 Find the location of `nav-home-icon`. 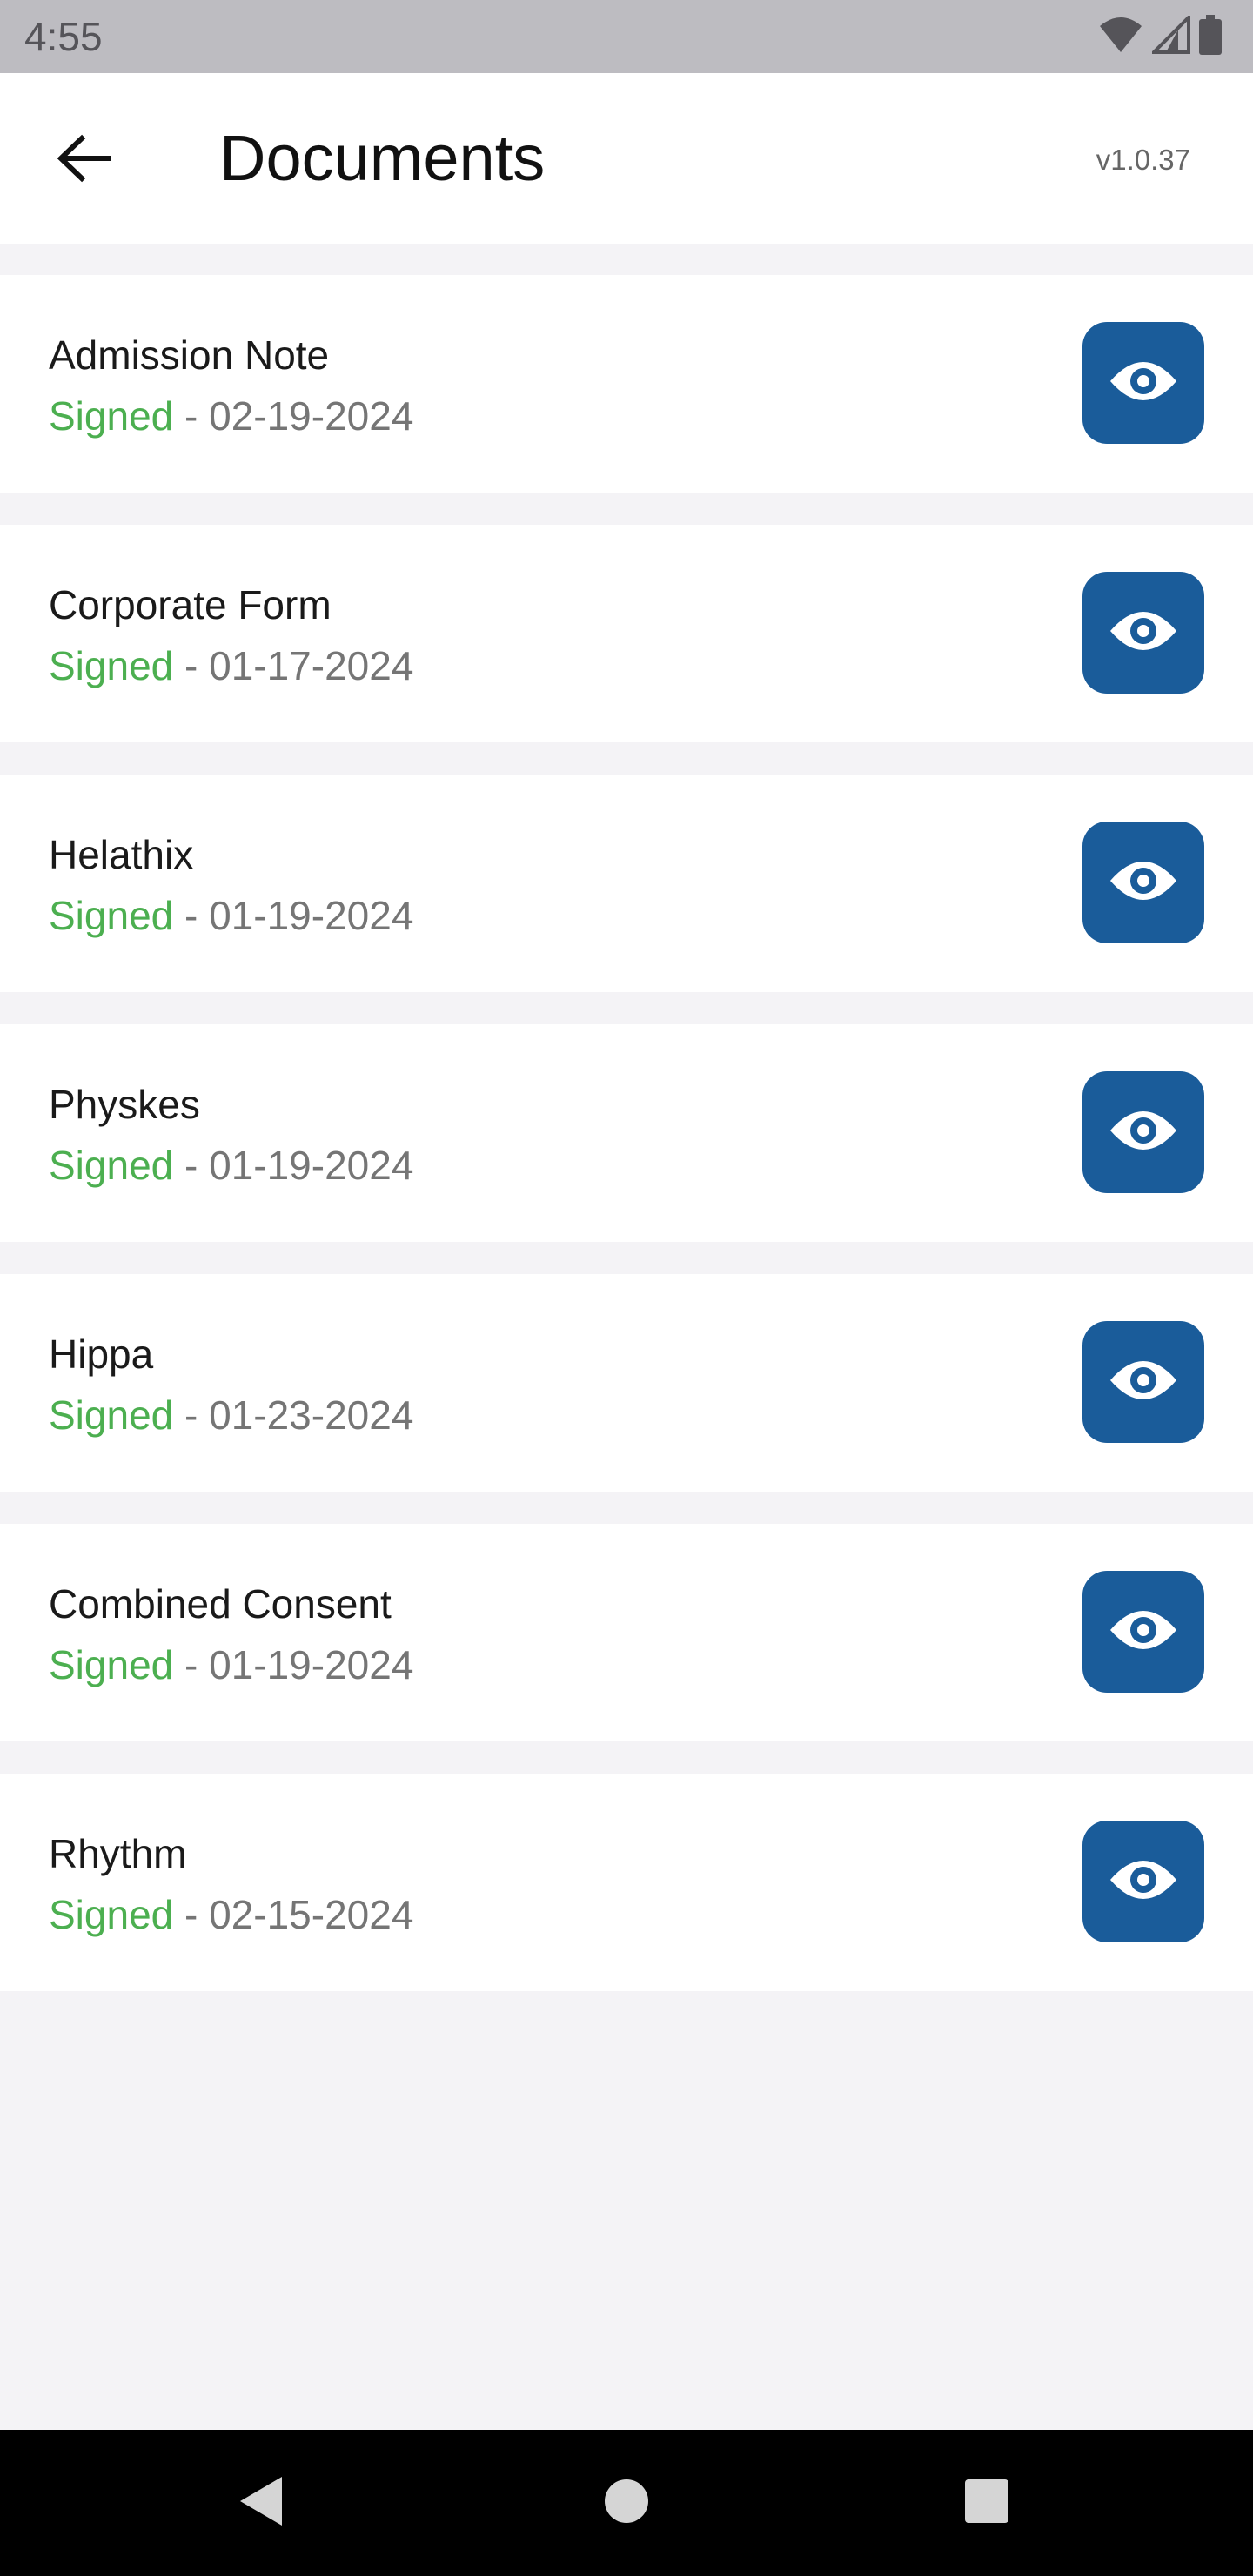

nav-home-icon is located at coordinates (626, 2504).